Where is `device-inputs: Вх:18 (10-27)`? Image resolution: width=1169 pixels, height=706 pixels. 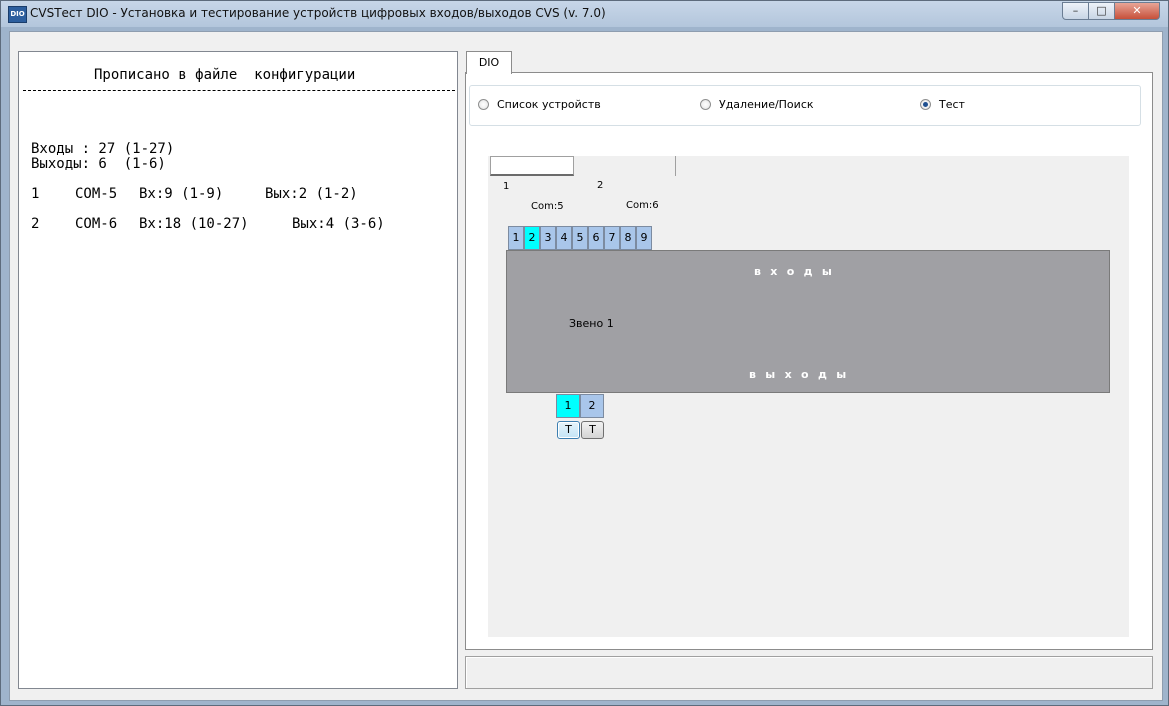 device-inputs: Вх:18 (10-27) is located at coordinates (194, 224).